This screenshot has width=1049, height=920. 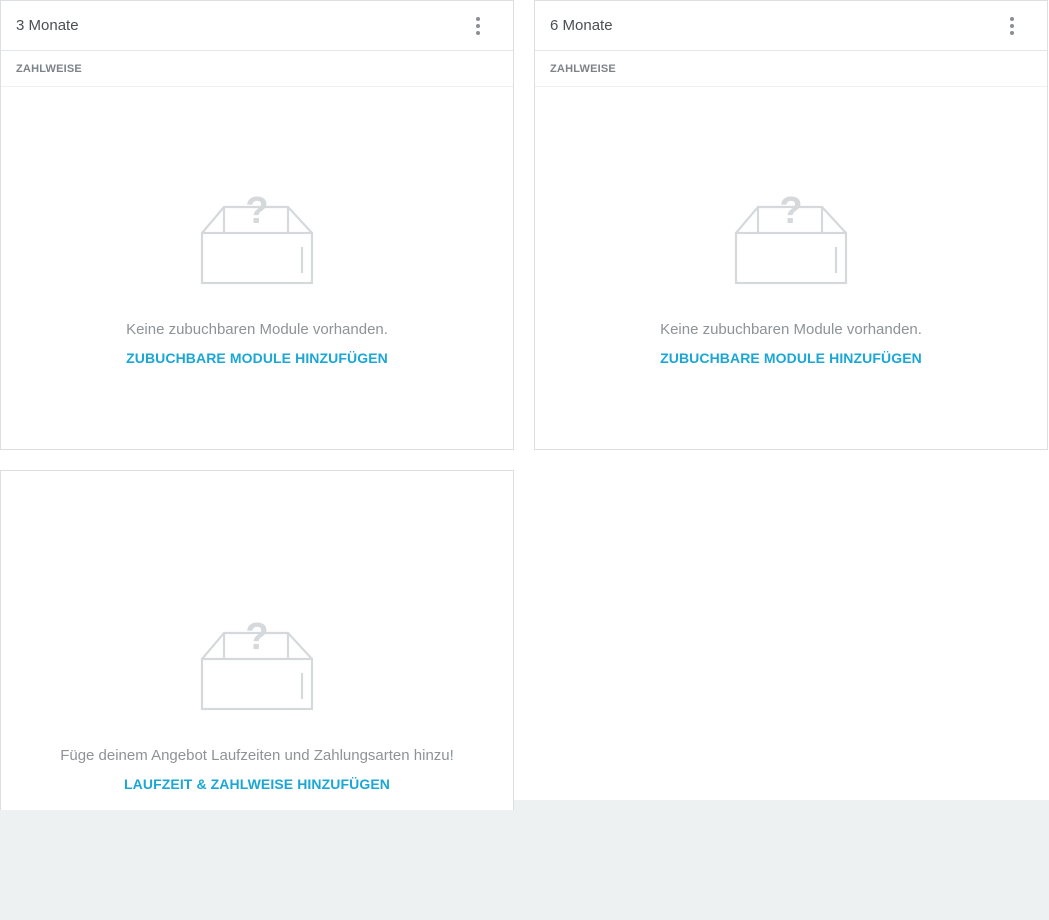 I want to click on card-title: 6 Monate, so click(x=581, y=25).